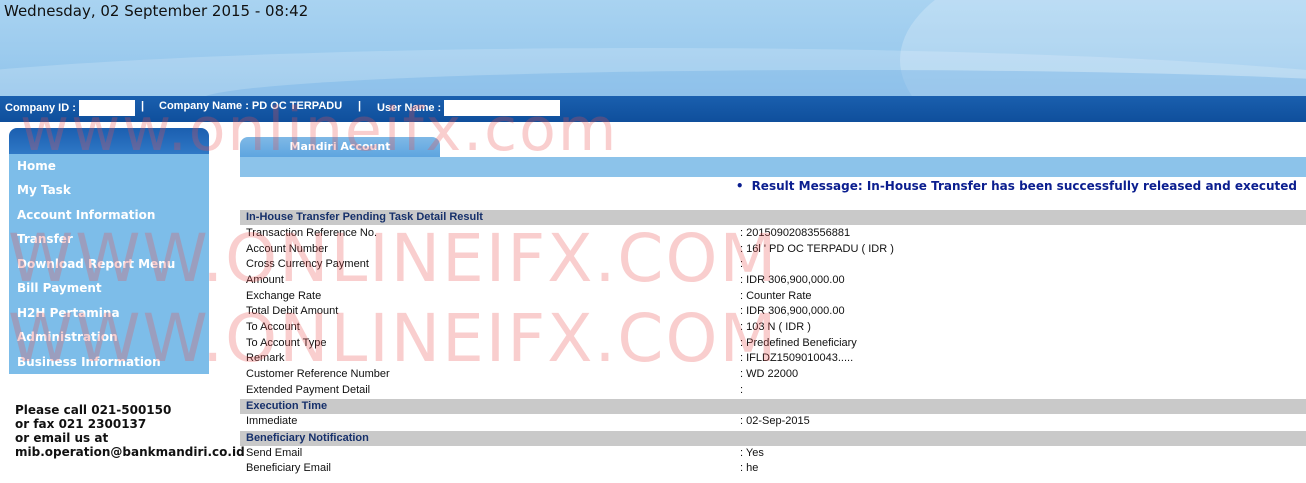 The height and width of the screenshot is (483, 1306). I want to click on detail-value: : 20150902083556881, so click(795, 233).